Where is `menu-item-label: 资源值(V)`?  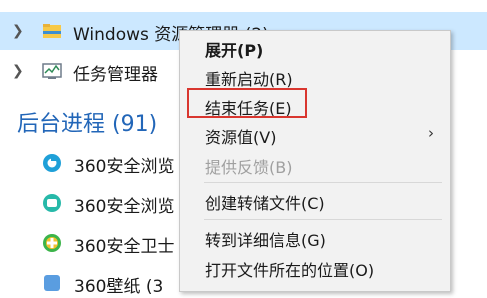
menu-item-label: 资源值(V) is located at coordinates (241, 137).